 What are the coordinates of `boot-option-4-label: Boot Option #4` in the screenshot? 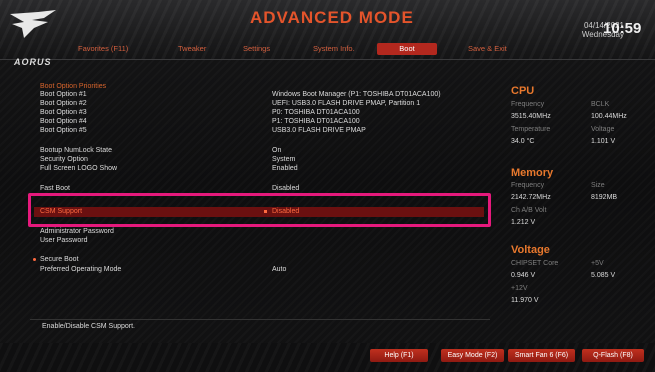 It's located at (63, 121).